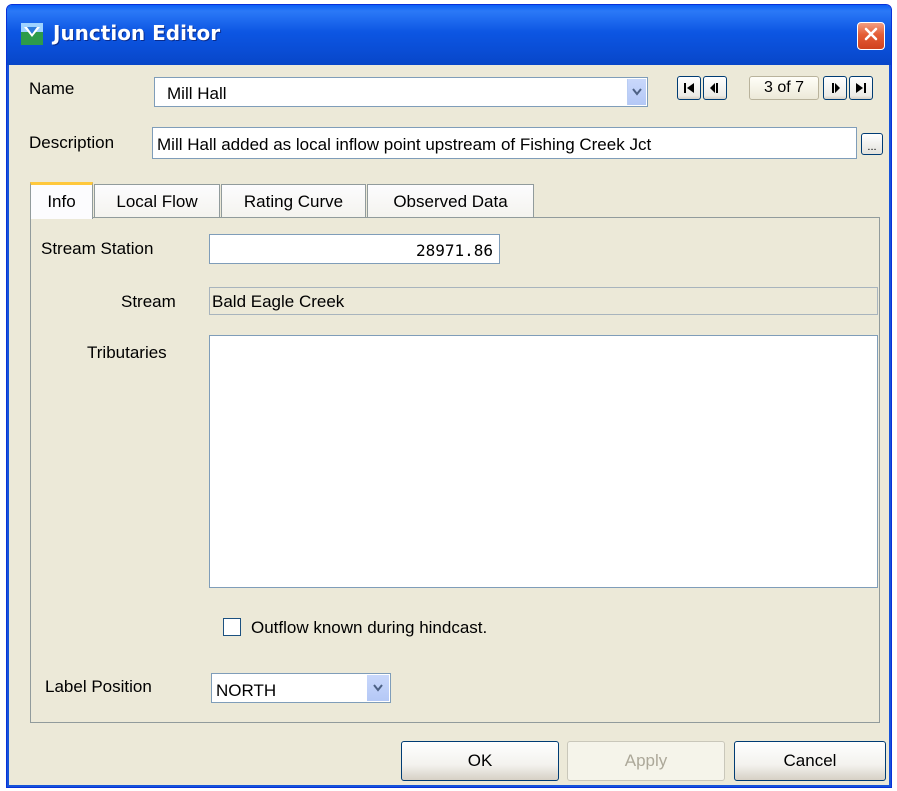 This screenshot has height=791, width=897. I want to click on tab-local-flow: Local Flow, so click(157, 201).